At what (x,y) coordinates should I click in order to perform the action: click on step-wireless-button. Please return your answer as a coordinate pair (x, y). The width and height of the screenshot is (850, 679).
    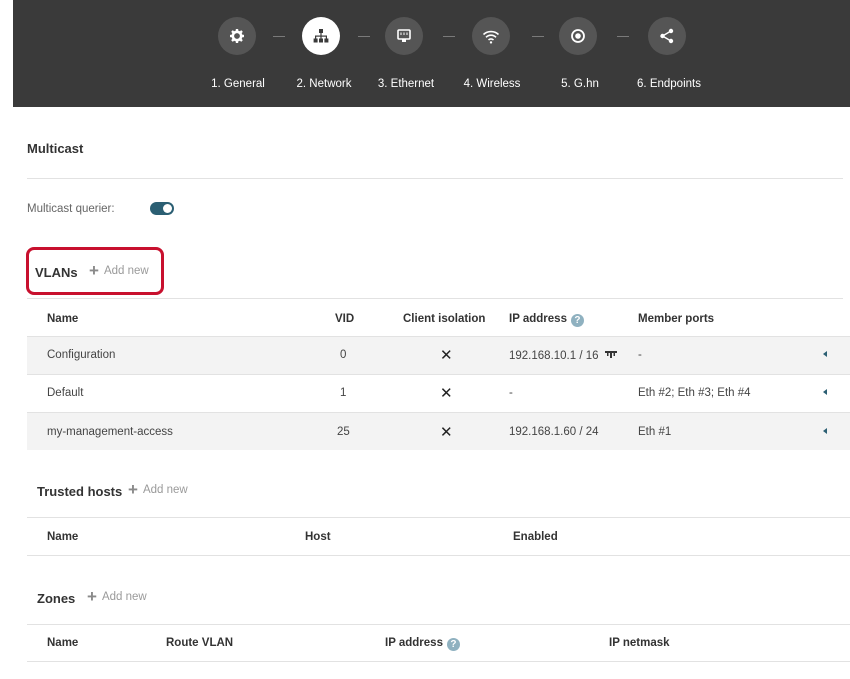
    Looking at the image, I should click on (491, 36).